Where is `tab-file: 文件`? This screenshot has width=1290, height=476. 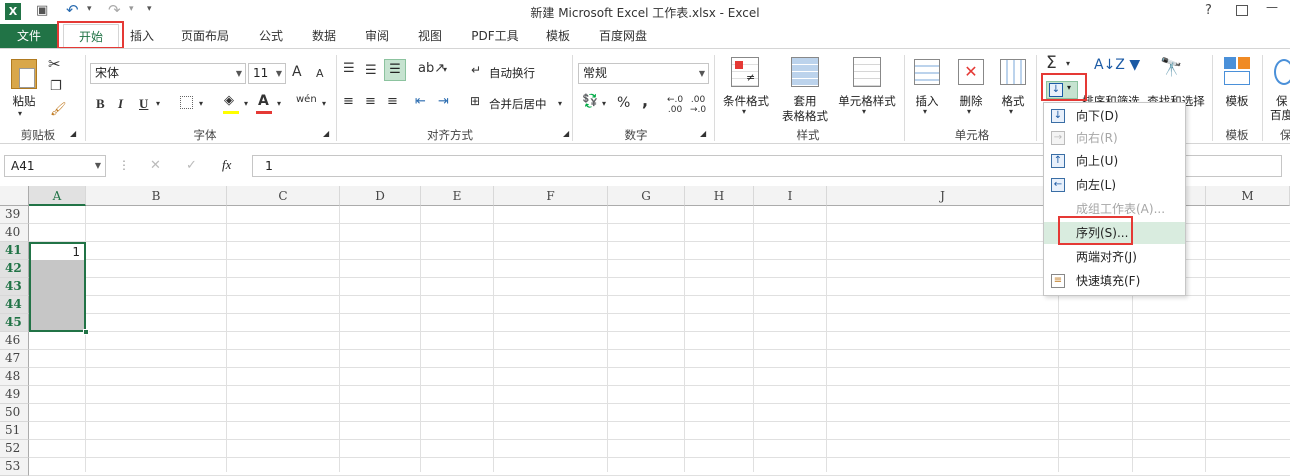 tab-file: 文件 is located at coordinates (29, 36).